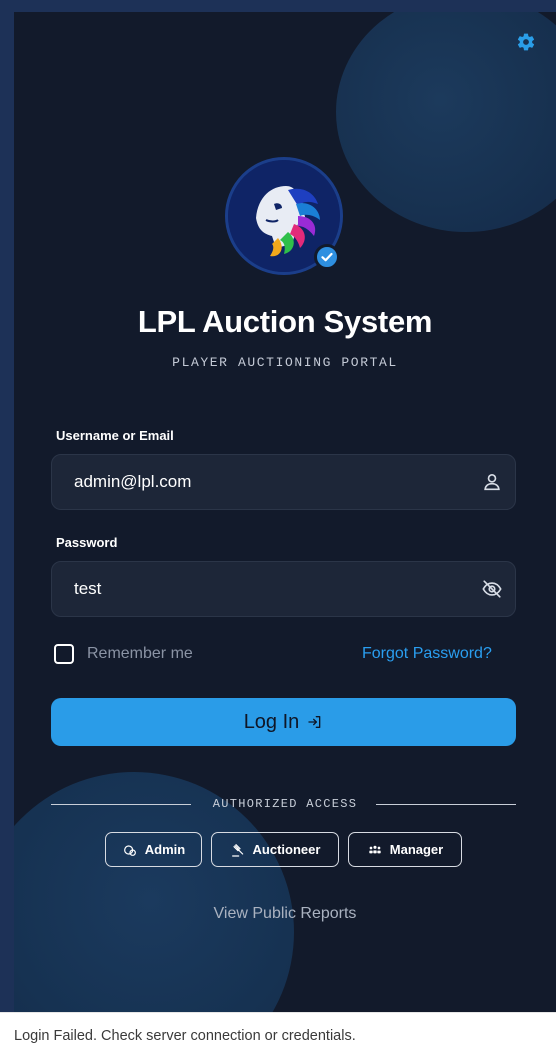 The width and height of the screenshot is (556, 1048). I want to click on role-auctioneer-label: Auctioneer, so click(286, 849).